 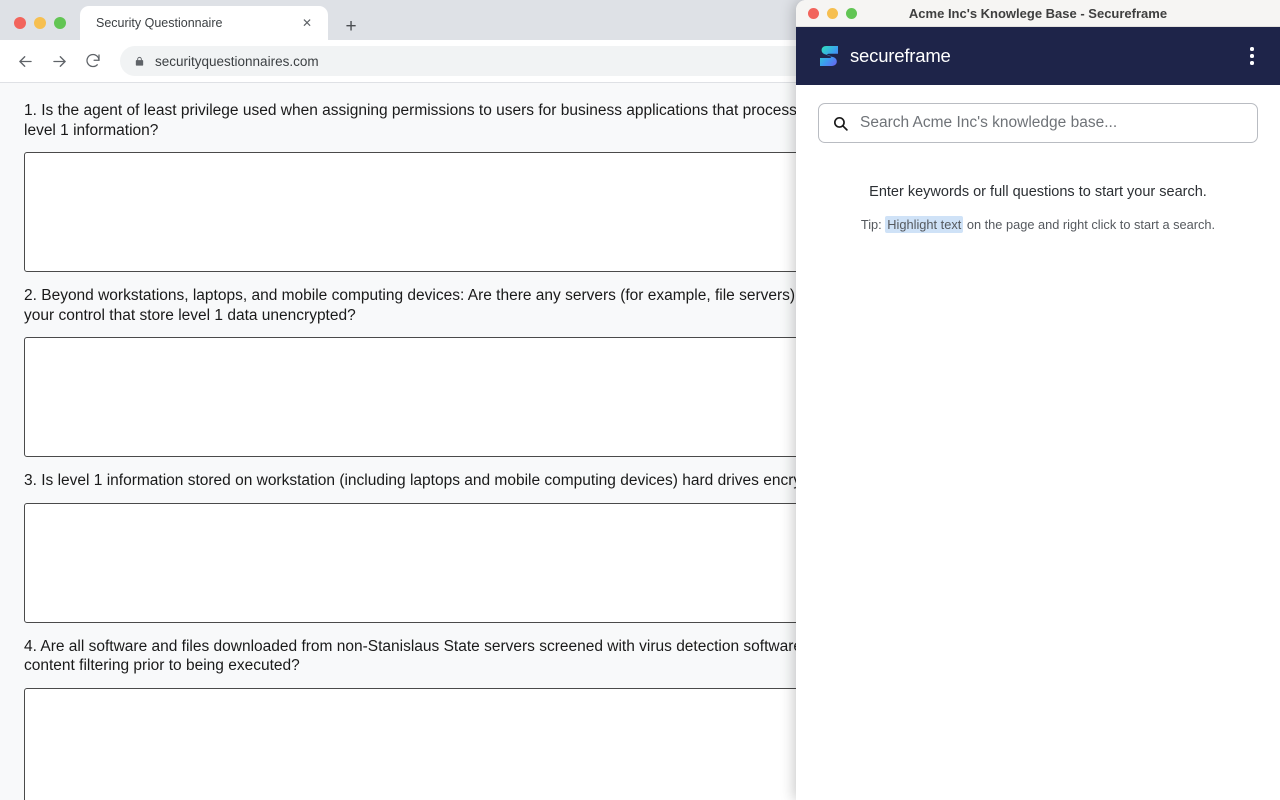 What do you see at coordinates (873, 224) in the screenshot?
I see `tip-prefix: Tip:` at bounding box center [873, 224].